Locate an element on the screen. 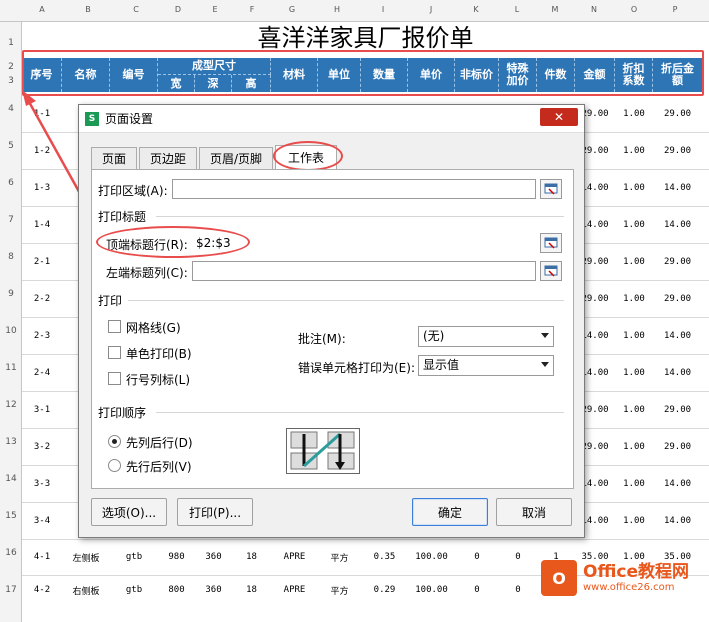 The height and width of the screenshot is (622, 709). print-order-preview-icon is located at coordinates (323, 451).